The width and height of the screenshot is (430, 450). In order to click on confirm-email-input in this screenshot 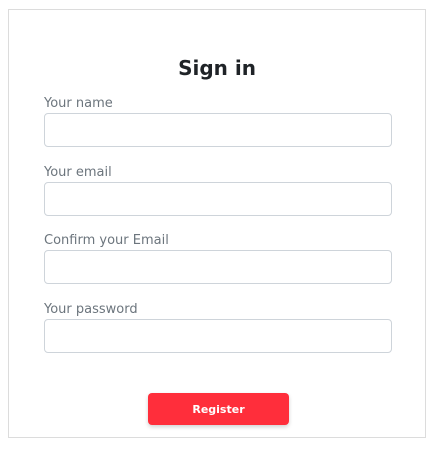, I will do `click(218, 267)`.